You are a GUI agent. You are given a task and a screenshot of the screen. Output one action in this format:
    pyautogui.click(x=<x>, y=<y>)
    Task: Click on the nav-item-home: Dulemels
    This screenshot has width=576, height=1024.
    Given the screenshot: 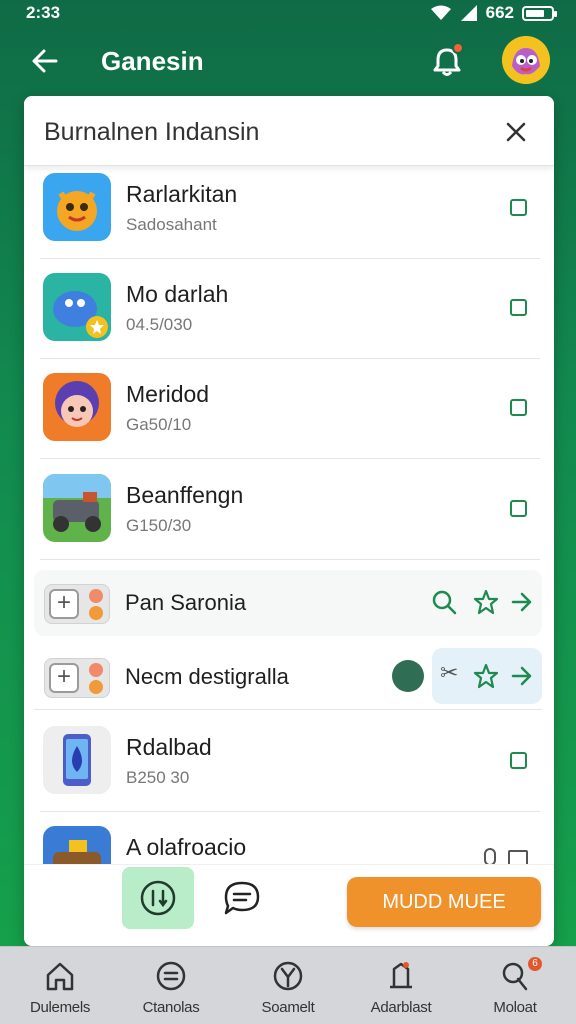 What is the action you would take?
    pyautogui.click(x=60, y=988)
    